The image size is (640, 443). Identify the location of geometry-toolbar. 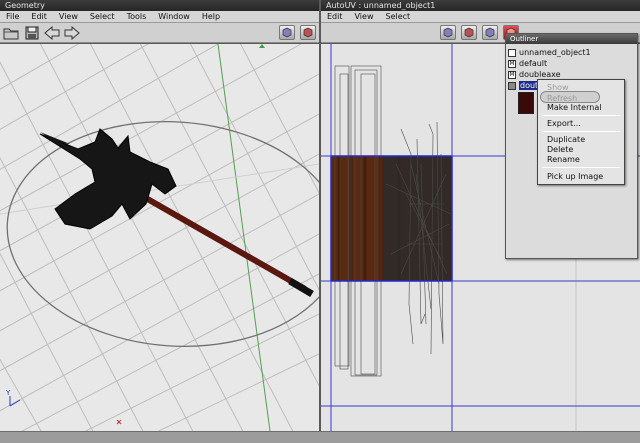
(159, 33).